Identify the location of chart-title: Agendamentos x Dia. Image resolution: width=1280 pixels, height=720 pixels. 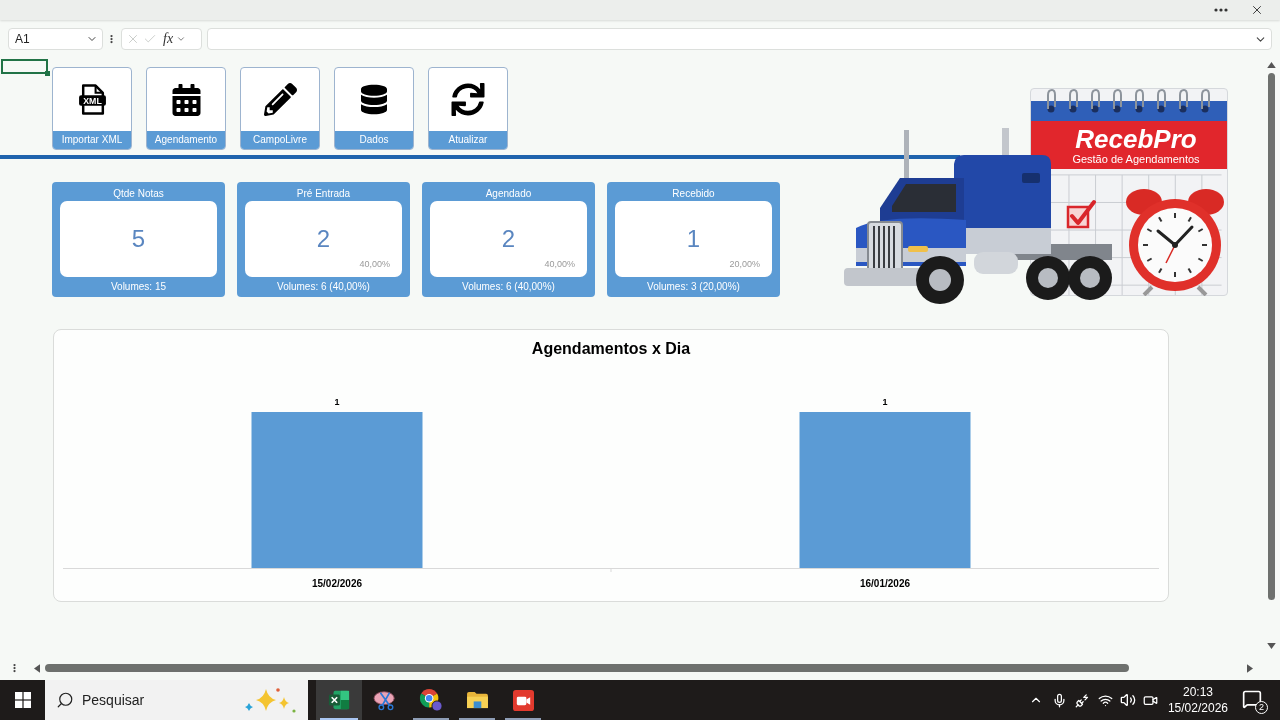
(611, 349).